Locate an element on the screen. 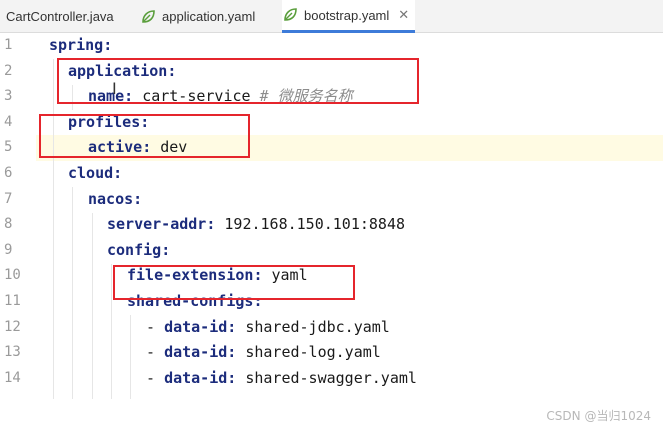 The height and width of the screenshot is (432, 663). line-number: 7 is located at coordinates (8, 198).